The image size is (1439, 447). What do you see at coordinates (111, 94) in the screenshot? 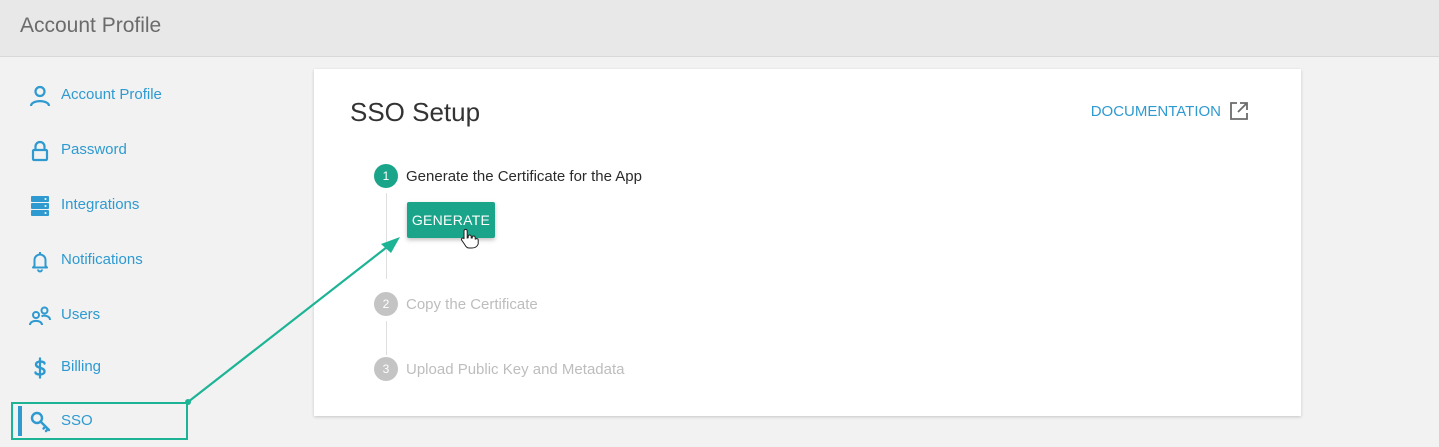
I see `sidebar-item-label: Account Profile` at bounding box center [111, 94].